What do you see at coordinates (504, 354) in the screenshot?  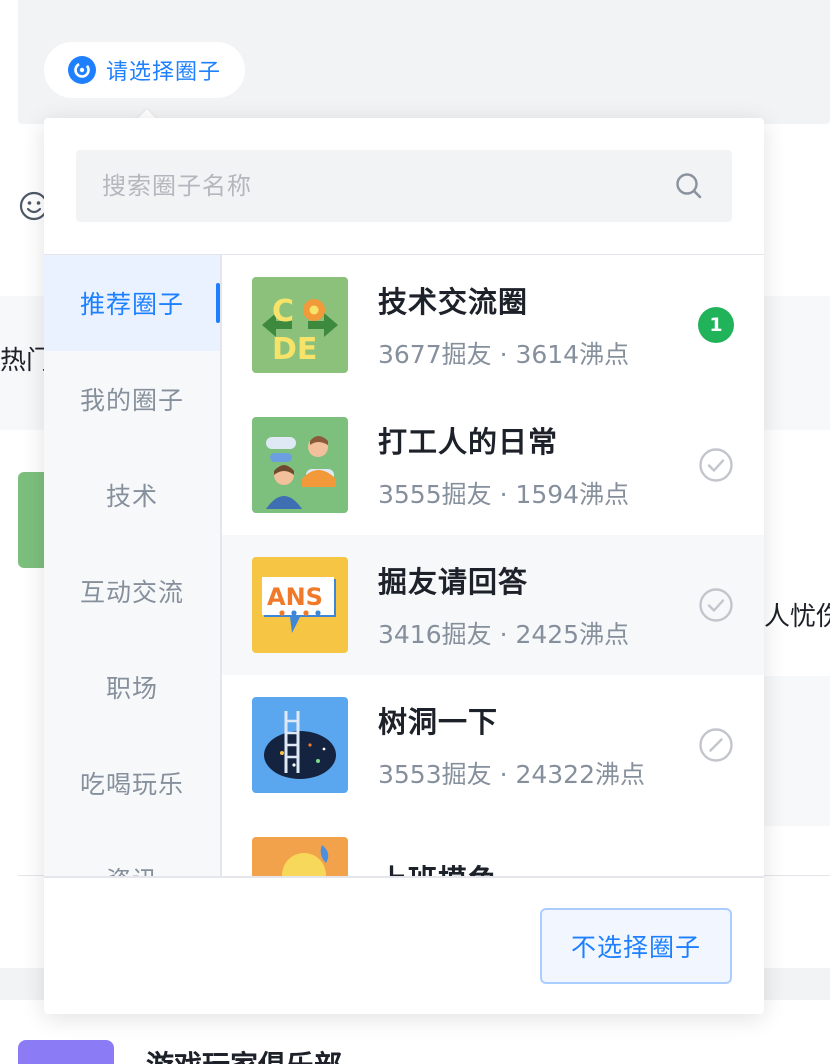 I see `circle-stats: 3677掘友 · 3614沸点` at bounding box center [504, 354].